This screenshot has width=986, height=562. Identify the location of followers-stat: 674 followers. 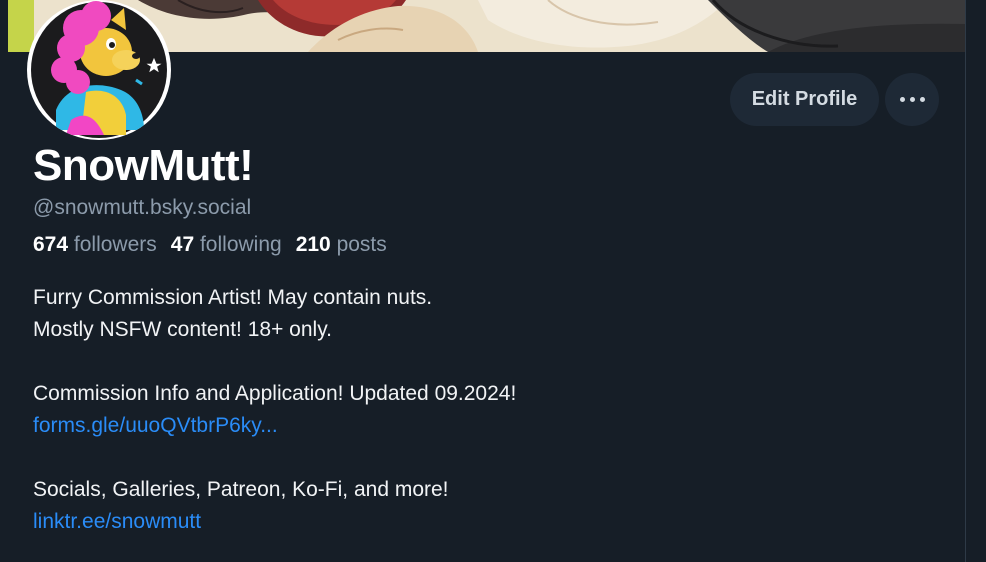
(95, 245).